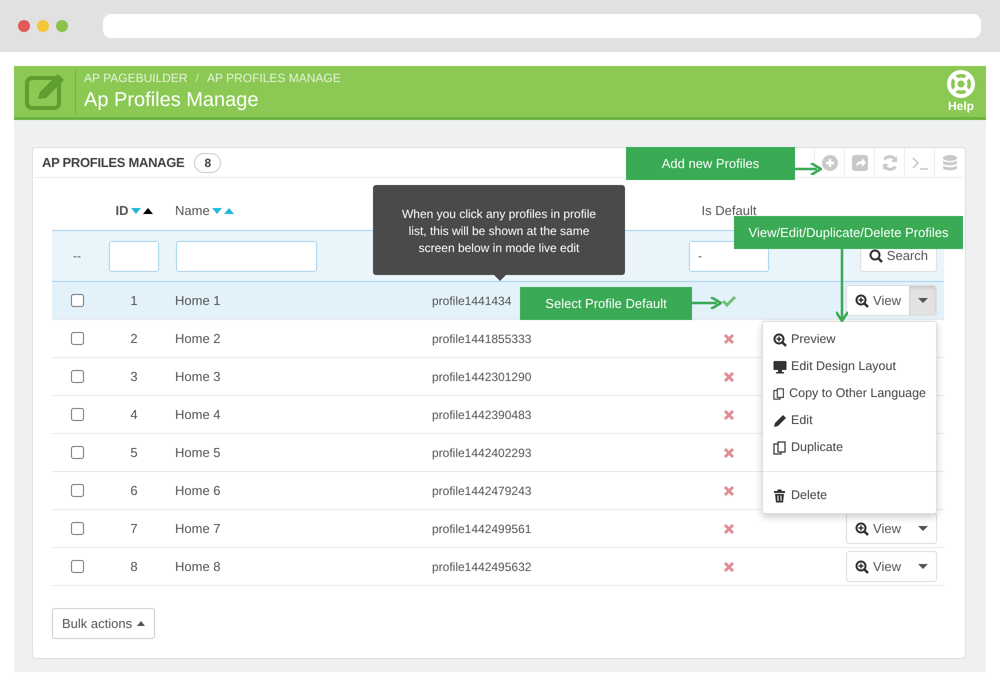 The image size is (1000, 690). I want to click on menu-item: Duplicate, so click(849, 447).